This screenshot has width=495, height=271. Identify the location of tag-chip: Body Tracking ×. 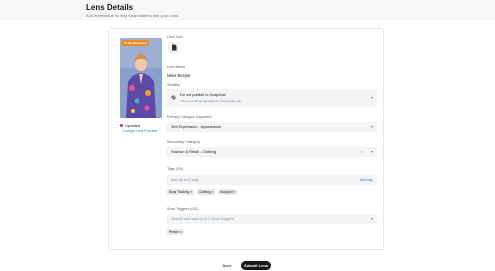
(180, 192).